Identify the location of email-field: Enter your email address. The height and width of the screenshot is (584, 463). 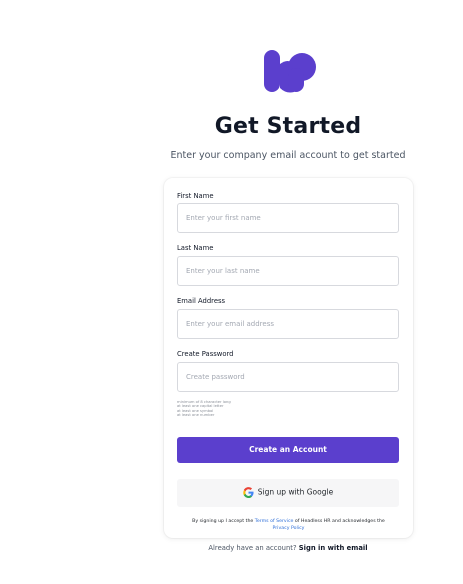
(288, 324).